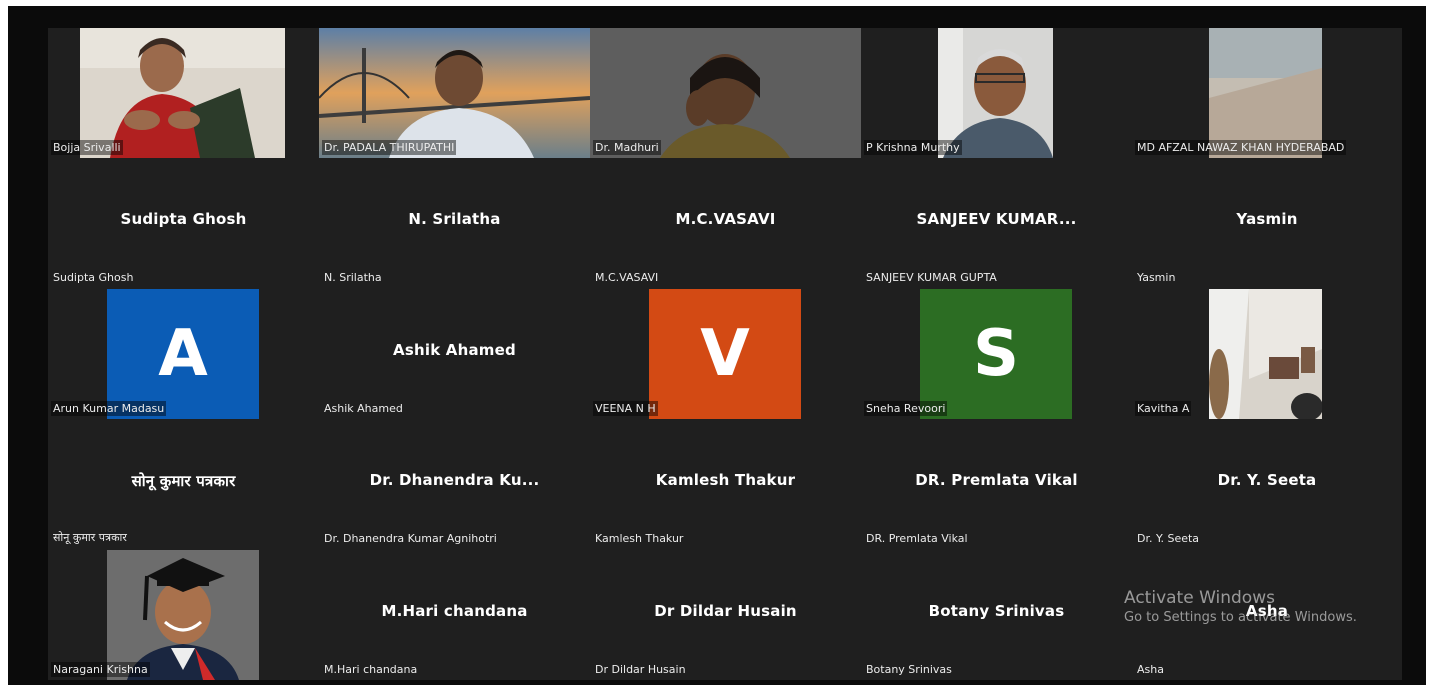 This screenshot has height=691, width=1435. I want to click on participant-tile: Dr. PADALA THIRUPATHI, so click(454, 93).